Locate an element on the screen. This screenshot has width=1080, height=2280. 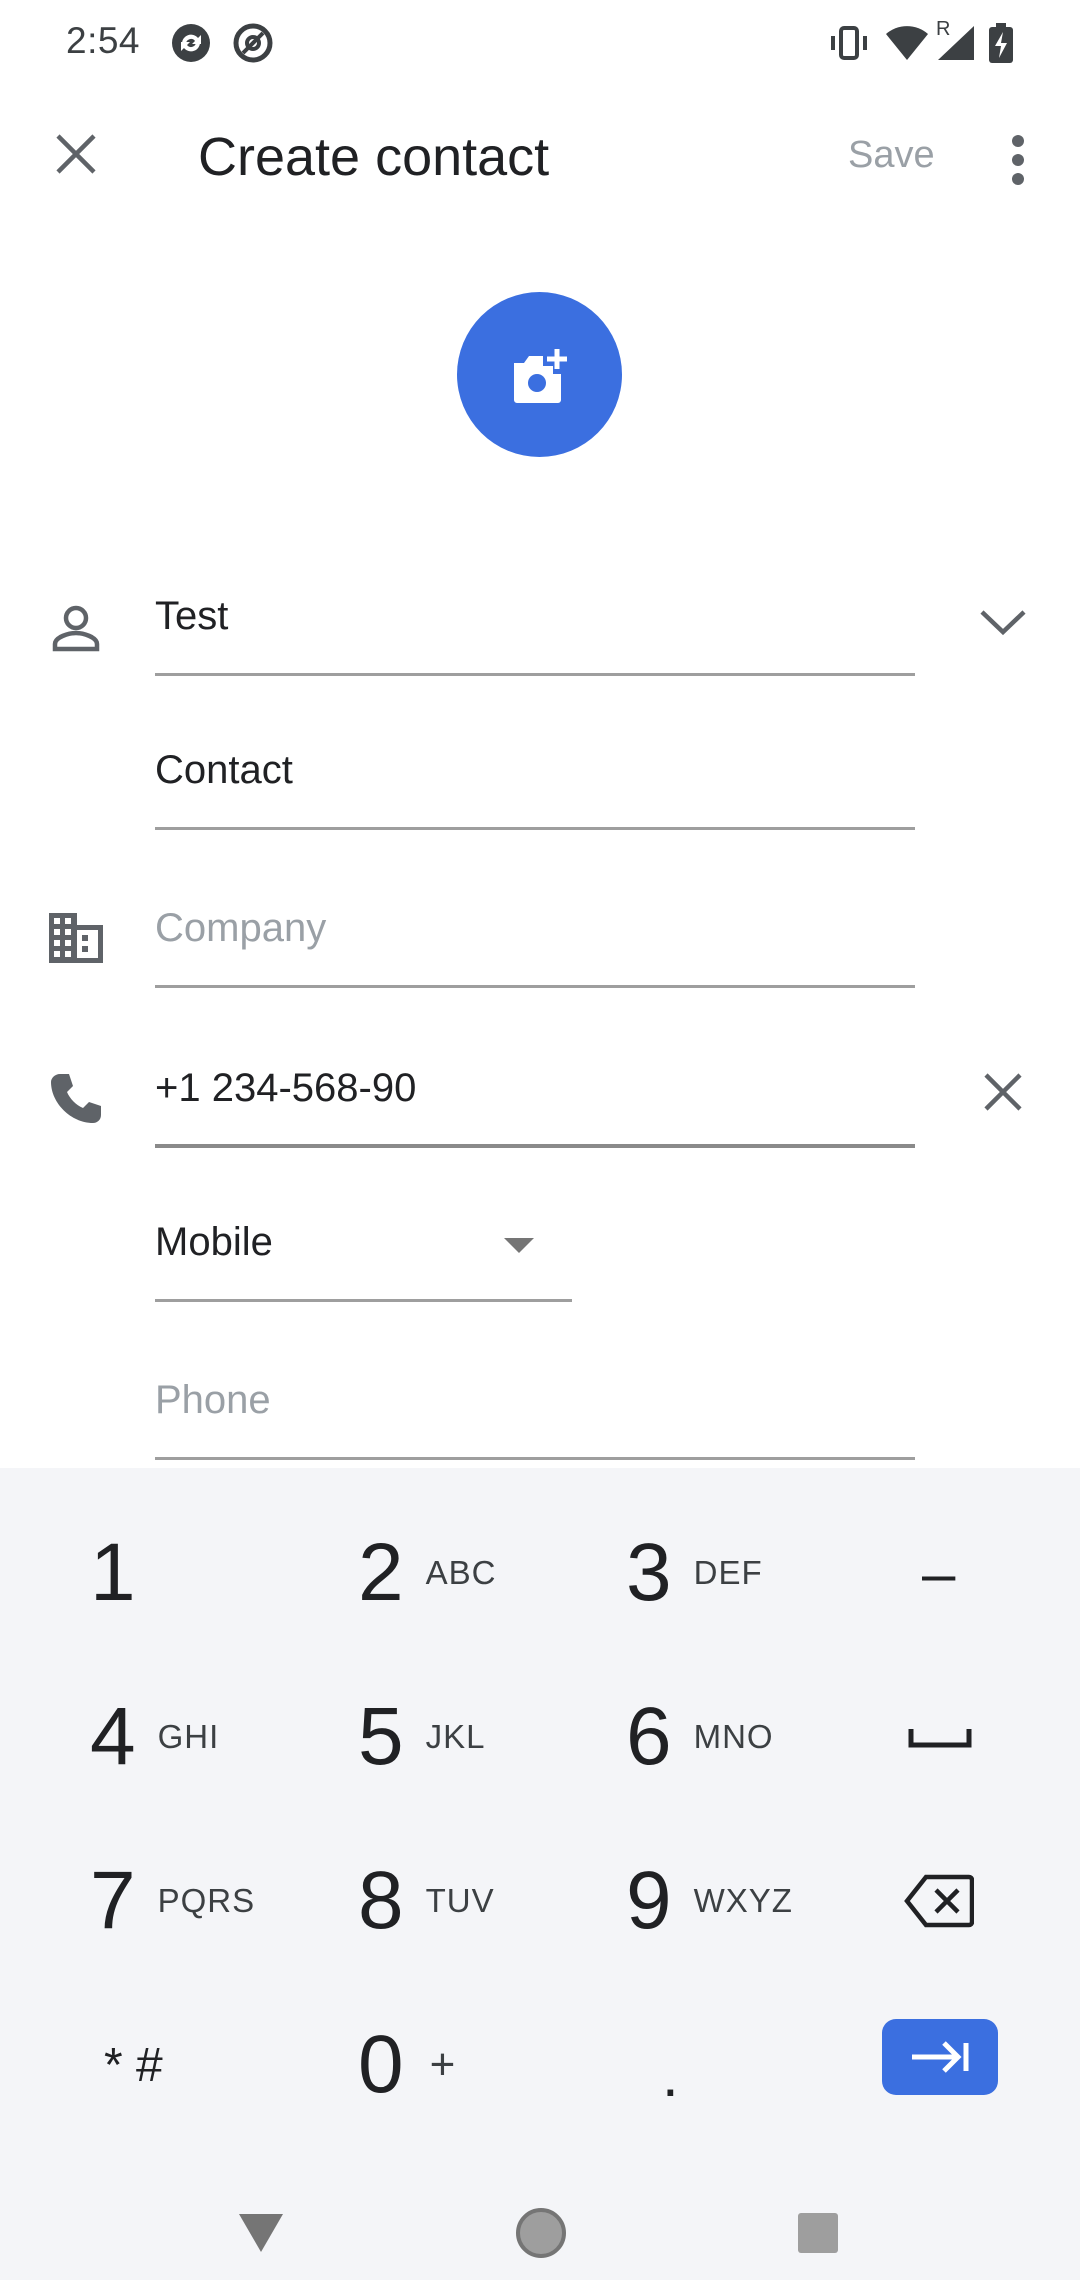
key-0: 0 + is located at coordinates (407, 2065).